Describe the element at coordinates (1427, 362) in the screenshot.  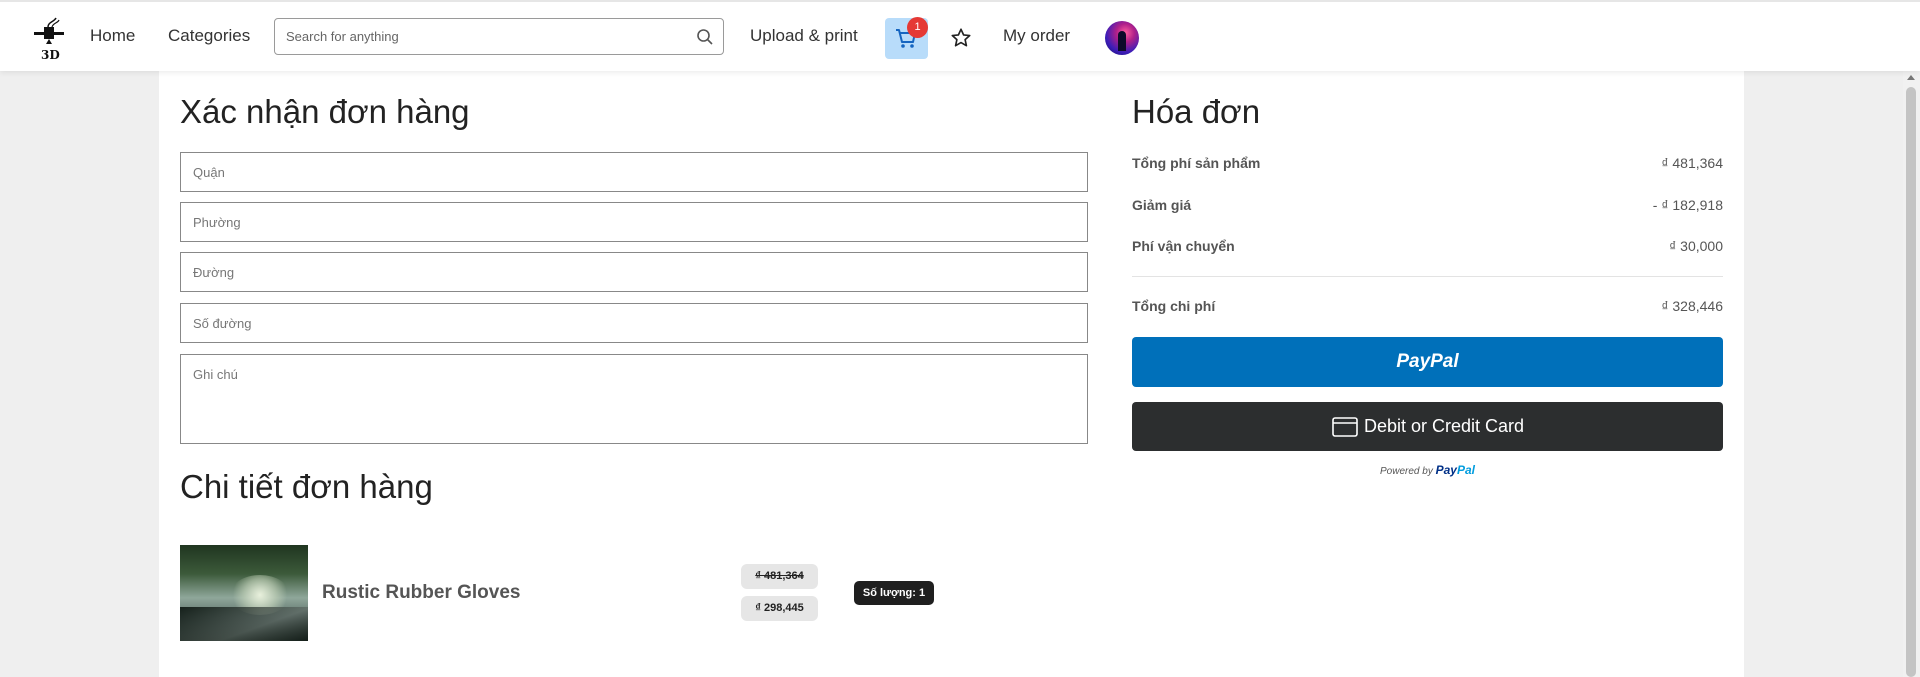
I see `paypal-button: PayPal` at that location.